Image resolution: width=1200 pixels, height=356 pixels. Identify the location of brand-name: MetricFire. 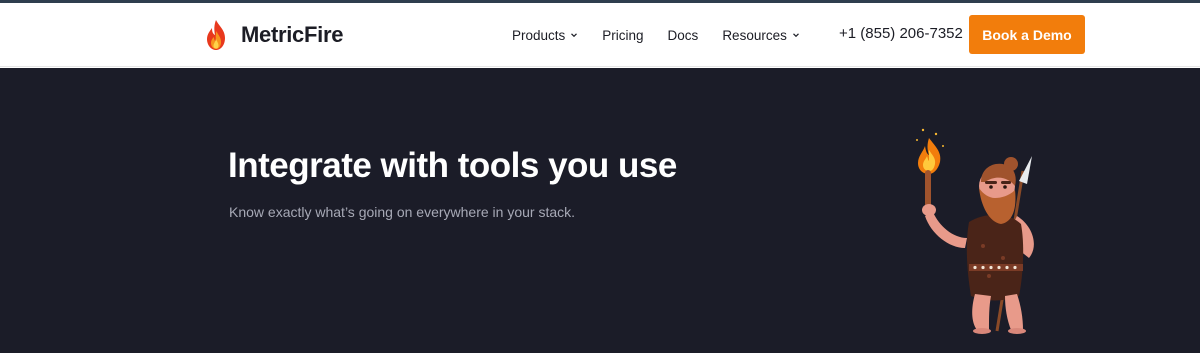
(292, 34).